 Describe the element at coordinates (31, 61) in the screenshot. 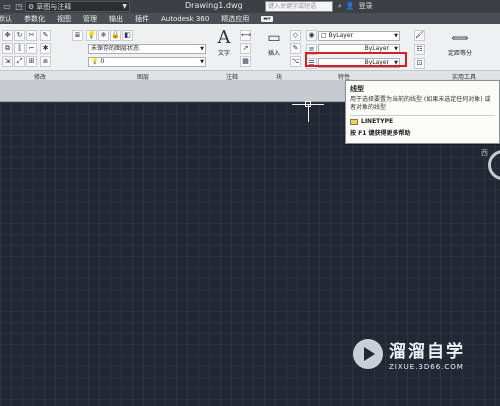

I see `array-icon: ⊞` at that location.